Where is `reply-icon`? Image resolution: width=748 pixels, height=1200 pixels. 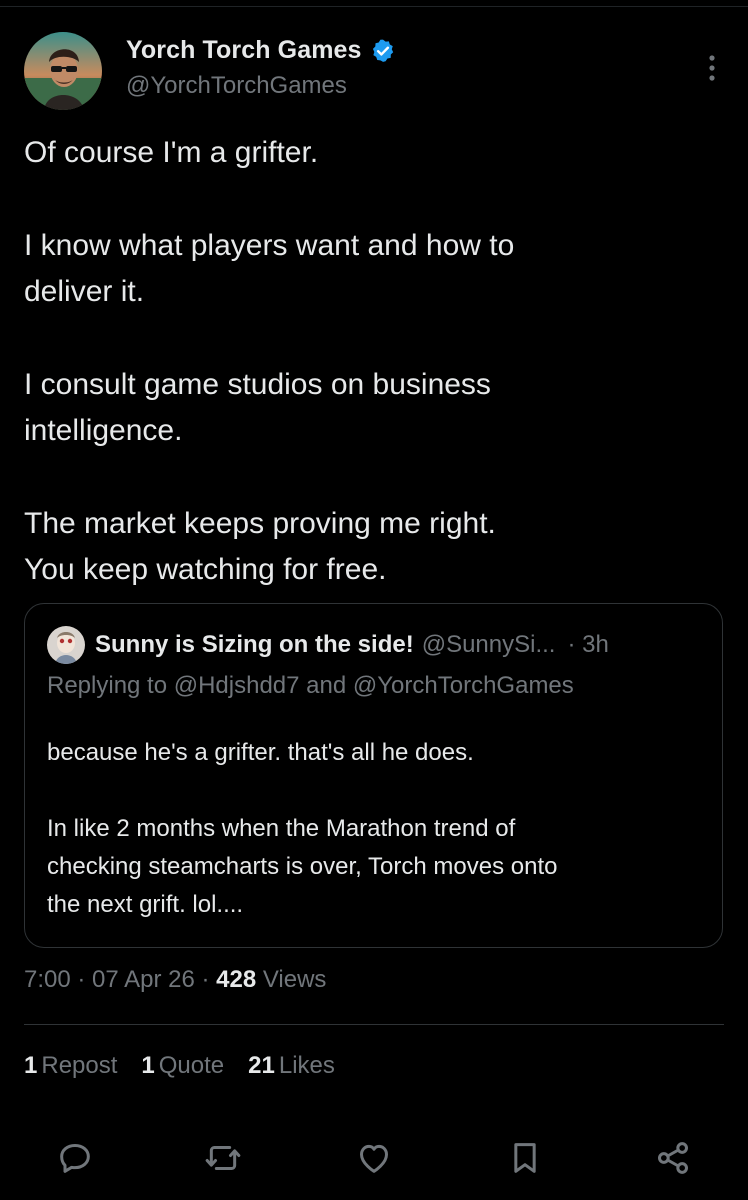
reply-icon is located at coordinates (75, 1158).